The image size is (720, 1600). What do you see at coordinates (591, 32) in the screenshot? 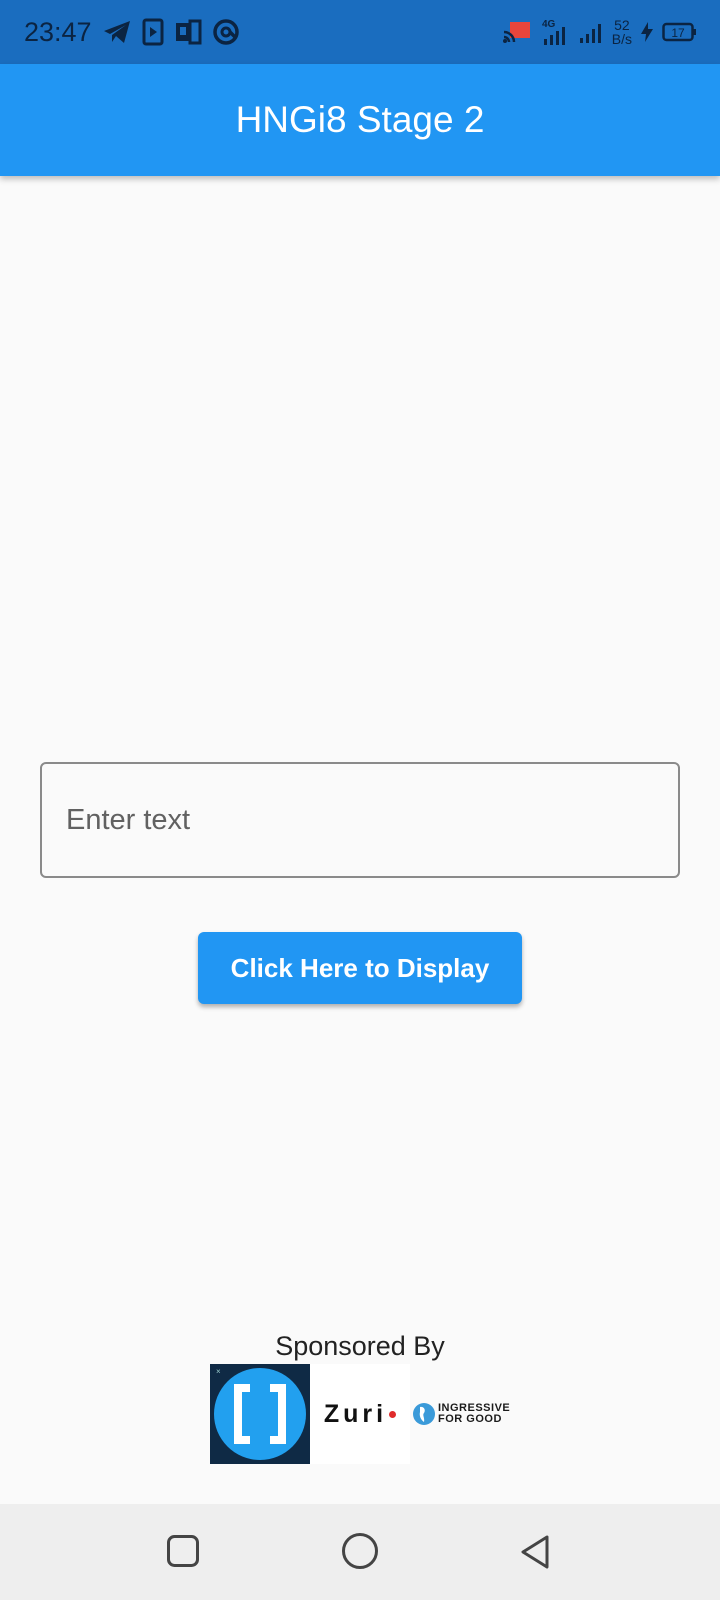
I see `signal-icon` at bounding box center [591, 32].